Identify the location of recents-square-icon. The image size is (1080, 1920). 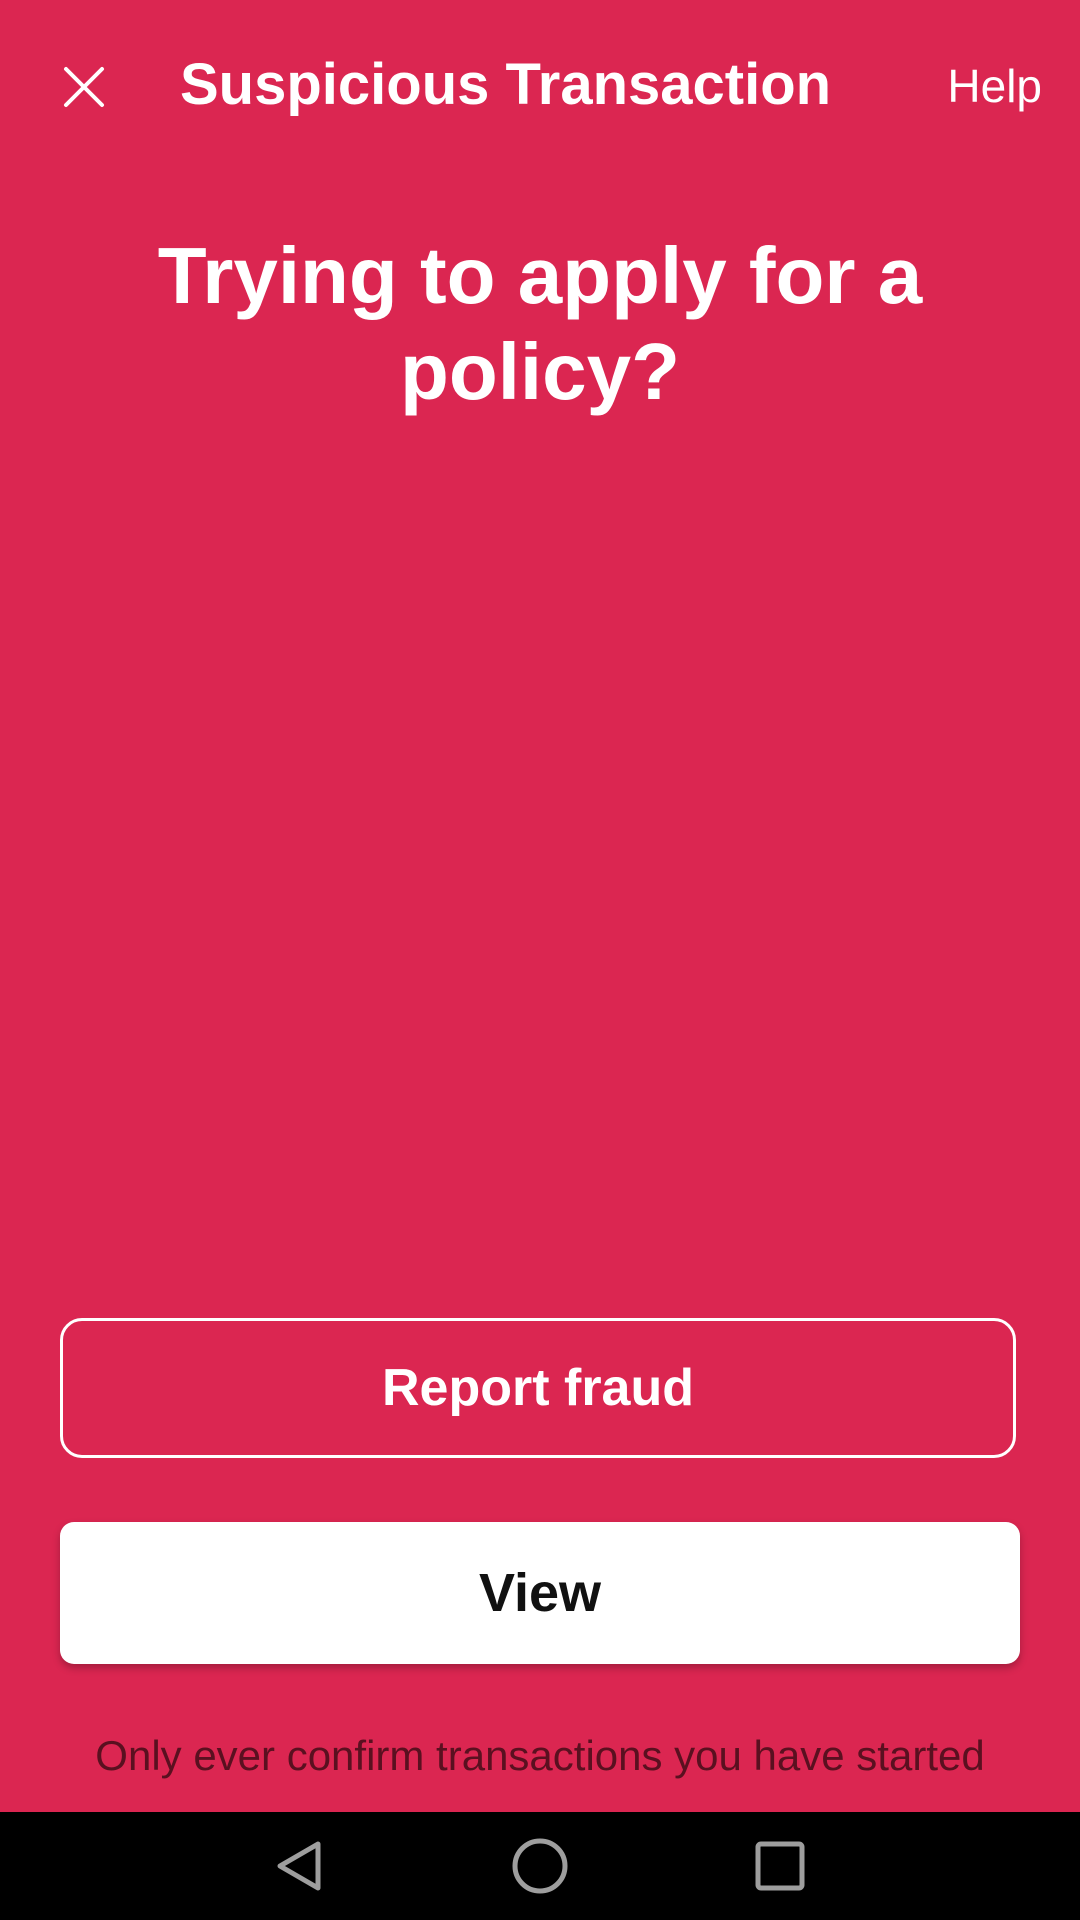
(780, 1868).